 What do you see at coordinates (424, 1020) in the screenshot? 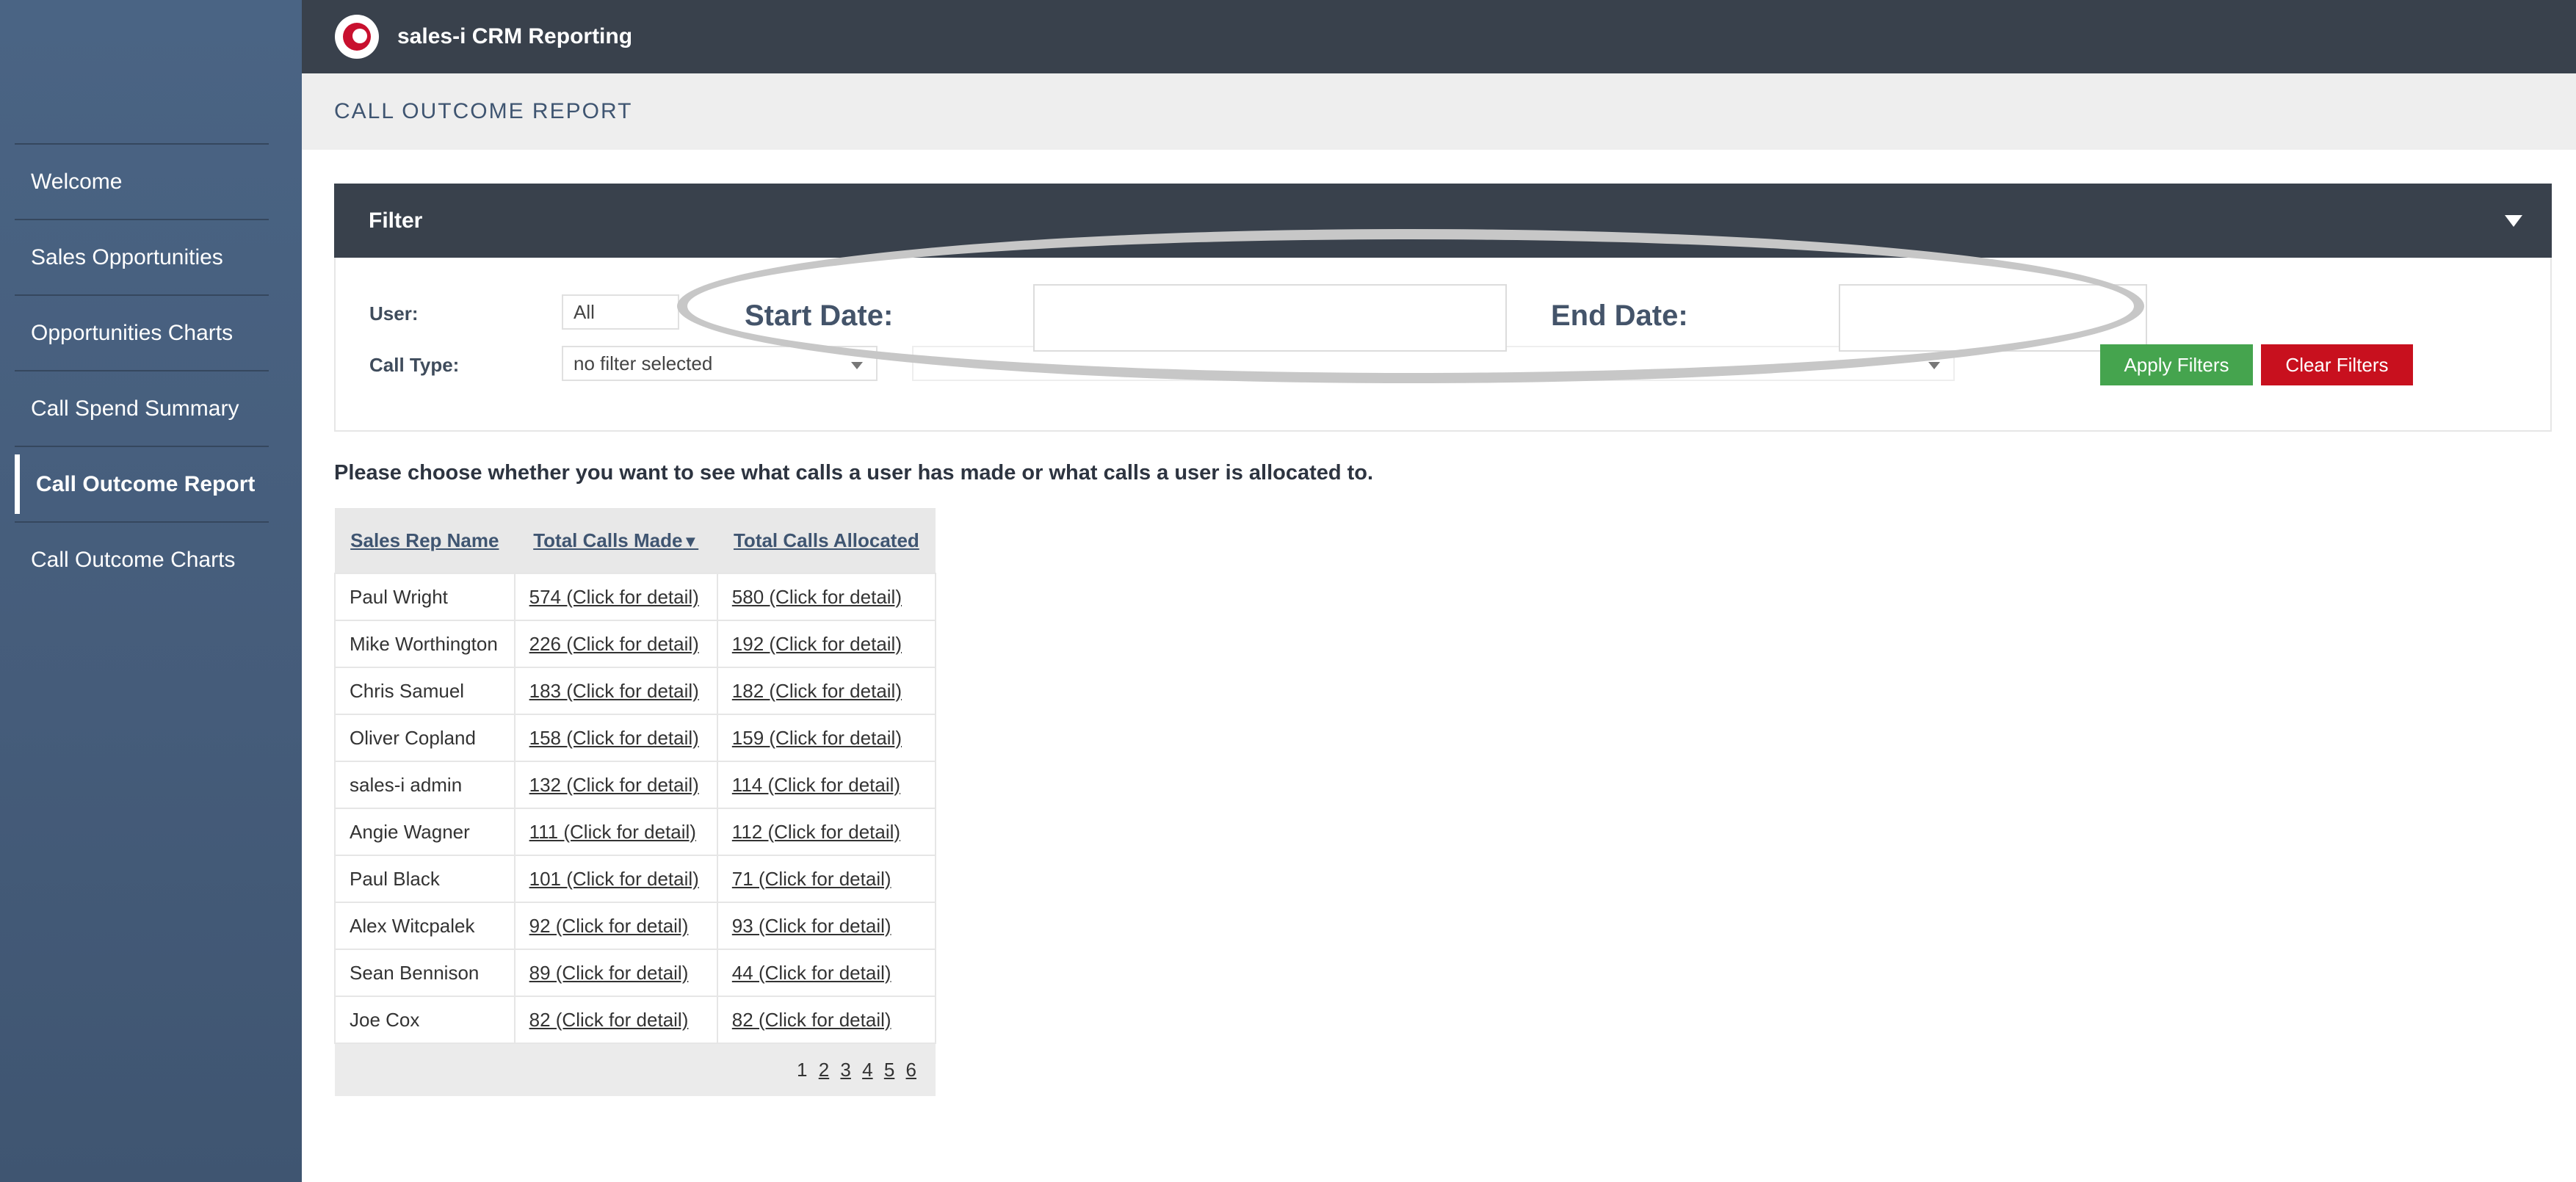
I see `sales-rep-name: Joe Cox` at bounding box center [424, 1020].